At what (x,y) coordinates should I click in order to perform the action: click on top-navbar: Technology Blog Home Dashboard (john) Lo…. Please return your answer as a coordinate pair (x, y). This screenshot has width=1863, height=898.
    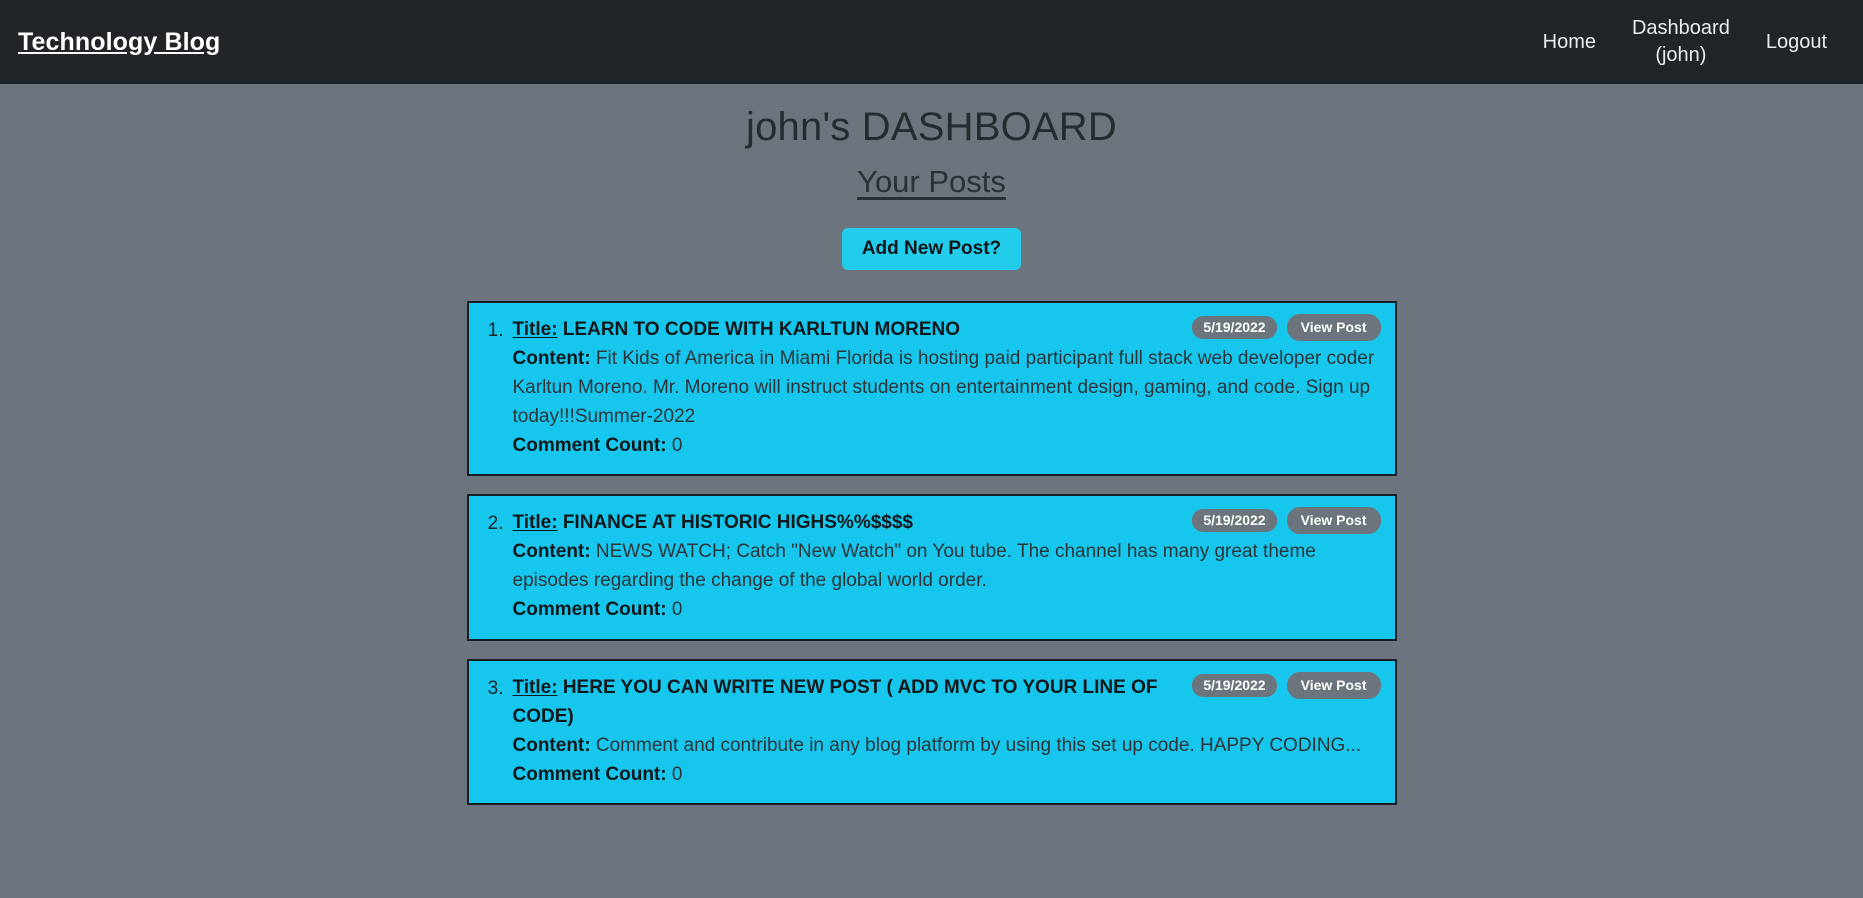
    Looking at the image, I should click on (931, 42).